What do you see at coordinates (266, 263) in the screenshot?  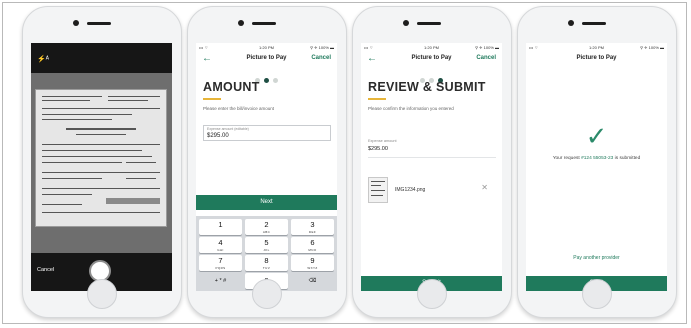 I see `key-8: 8 TUV` at bounding box center [266, 263].